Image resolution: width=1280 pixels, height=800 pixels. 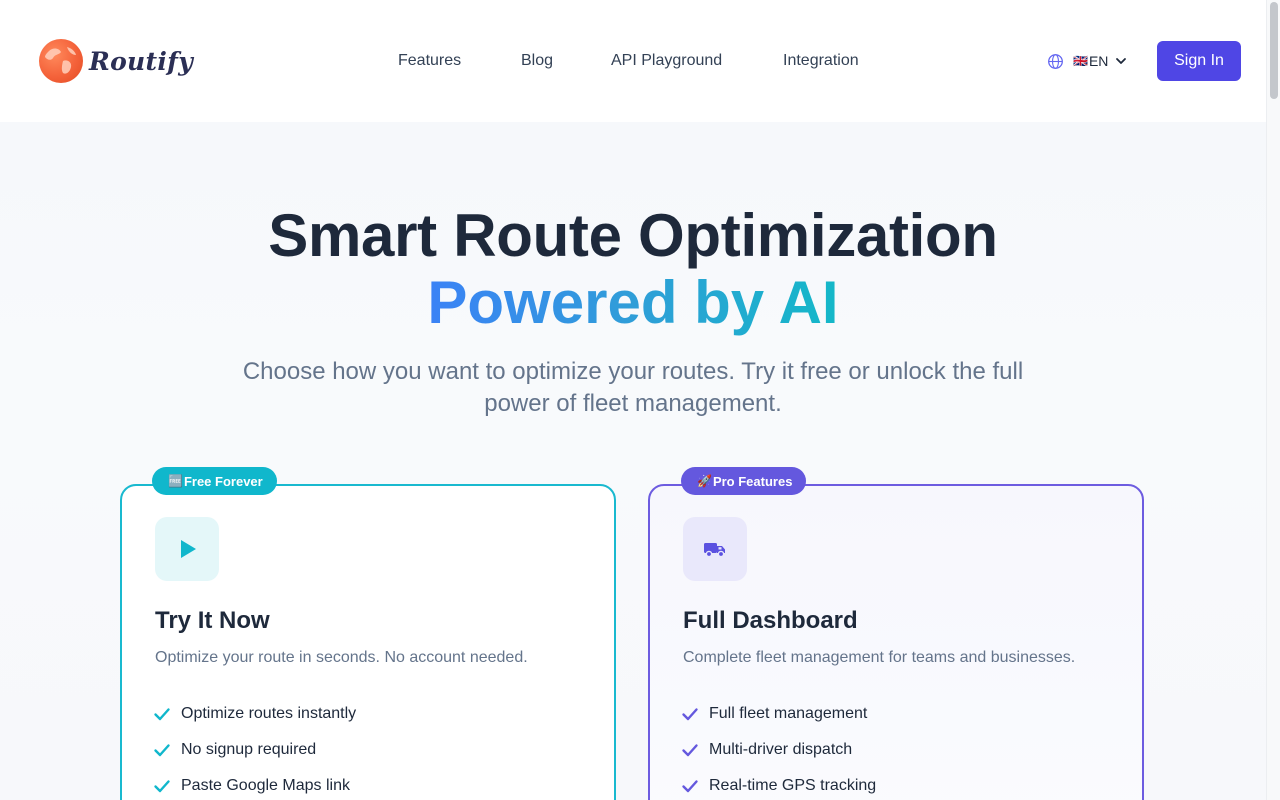 What do you see at coordinates (770, 620) in the screenshot?
I see `card-title: Full Dashboard` at bounding box center [770, 620].